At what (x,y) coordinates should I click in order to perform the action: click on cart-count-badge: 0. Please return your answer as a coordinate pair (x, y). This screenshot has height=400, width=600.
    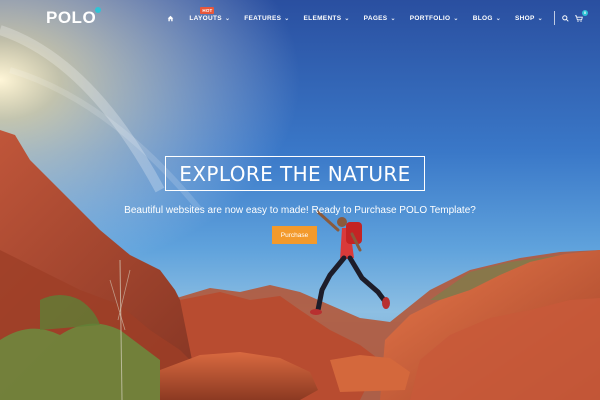
    Looking at the image, I should click on (585, 12).